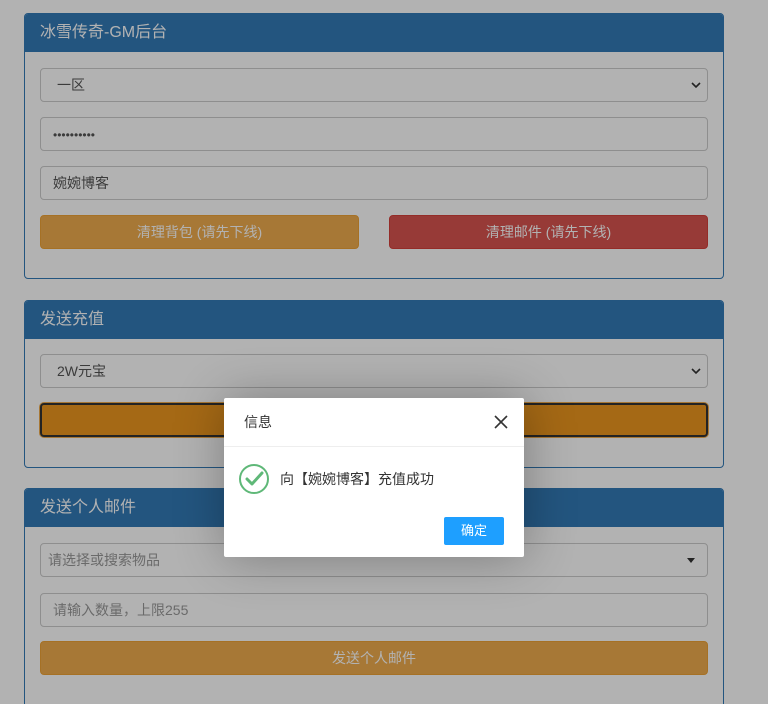 The width and height of the screenshot is (768, 704). What do you see at coordinates (357, 479) in the screenshot?
I see `dialog-message: 向【婉婉博客】充值成功` at bounding box center [357, 479].